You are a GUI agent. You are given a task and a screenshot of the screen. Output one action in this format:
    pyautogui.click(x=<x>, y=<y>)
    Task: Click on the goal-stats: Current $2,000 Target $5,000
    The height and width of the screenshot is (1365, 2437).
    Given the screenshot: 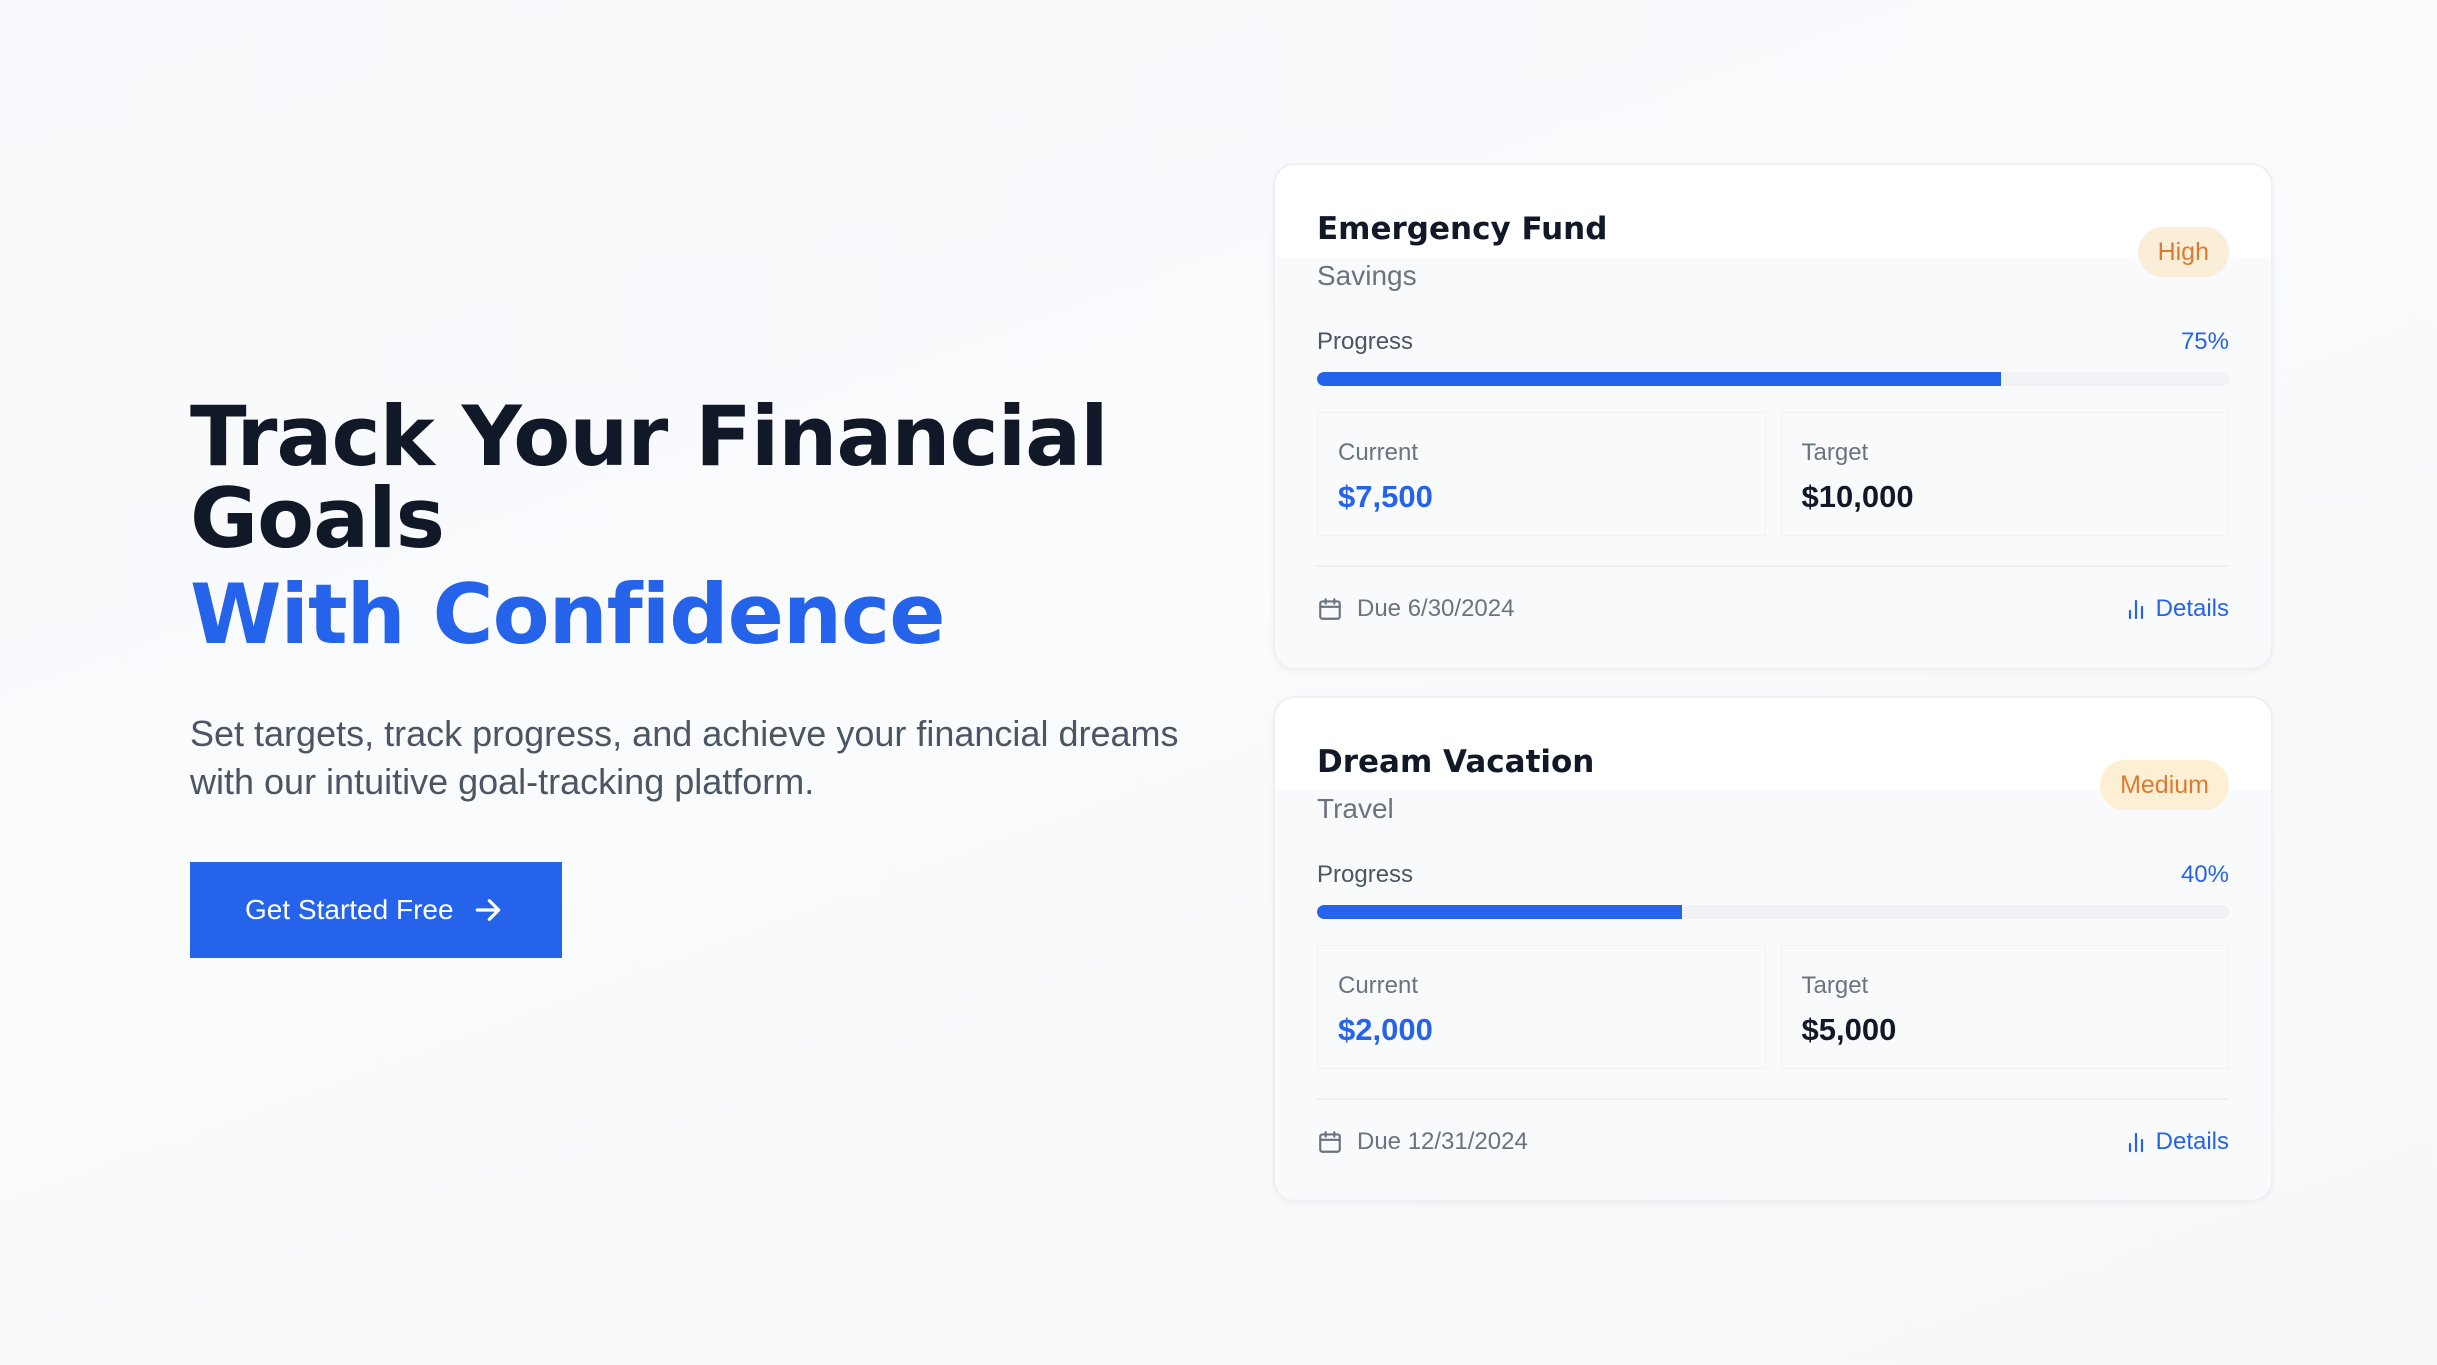 What is the action you would take?
    pyautogui.click(x=1773, y=1007)
    